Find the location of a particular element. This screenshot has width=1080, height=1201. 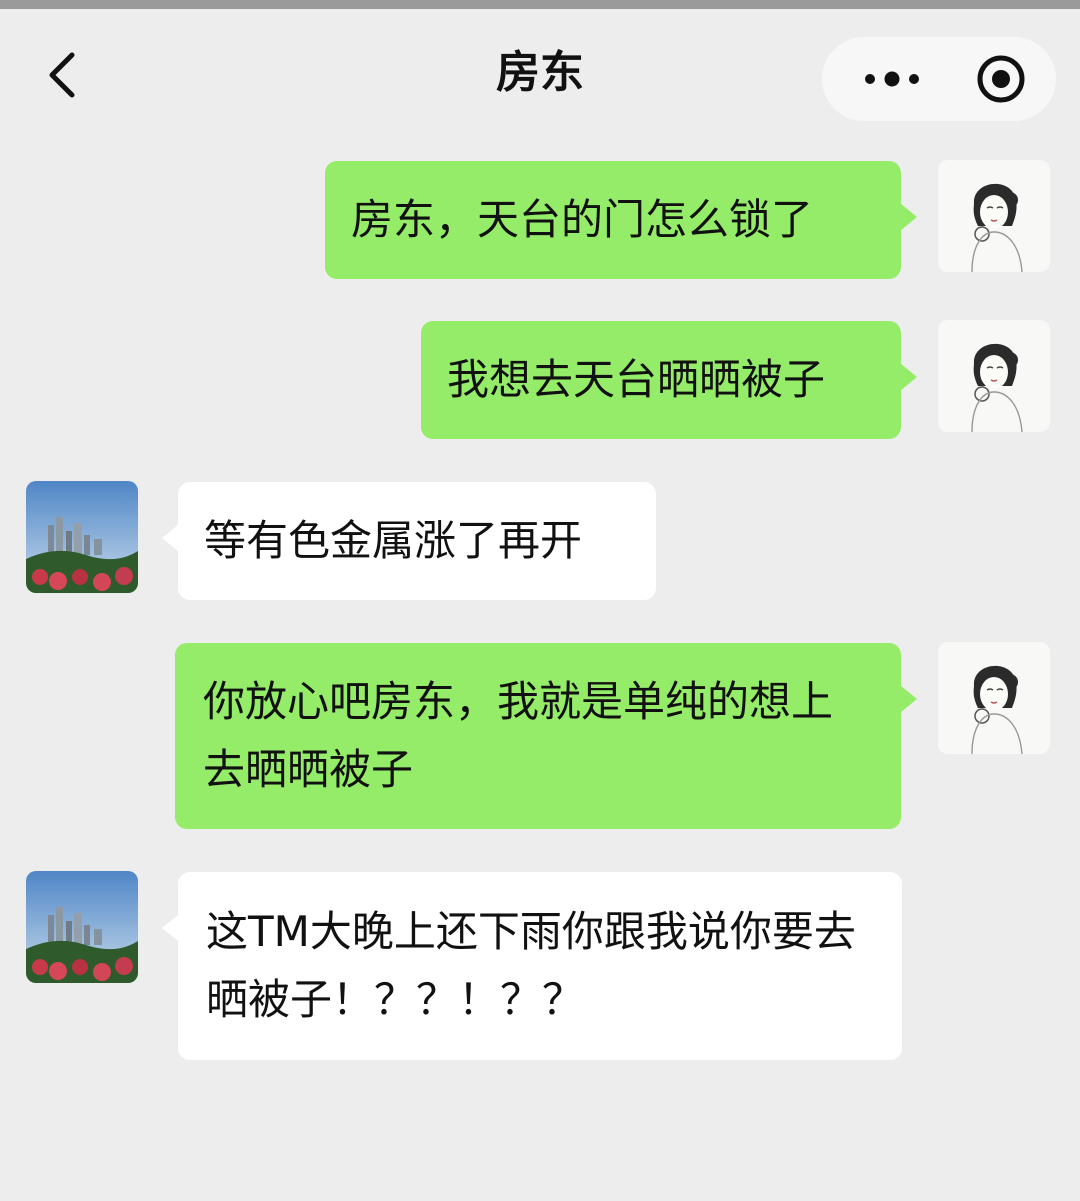

status-strip is located at coordinates (540, 4).